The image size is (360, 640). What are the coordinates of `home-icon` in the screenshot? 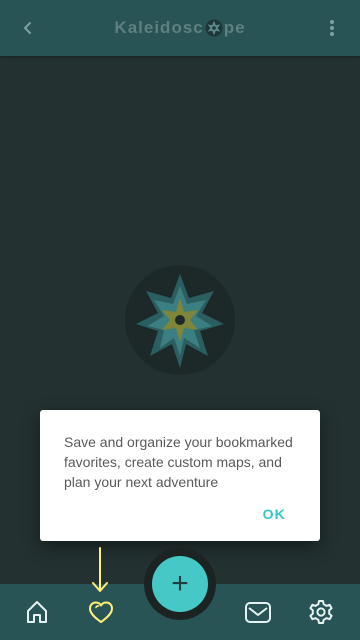 It's located at (37, 612).